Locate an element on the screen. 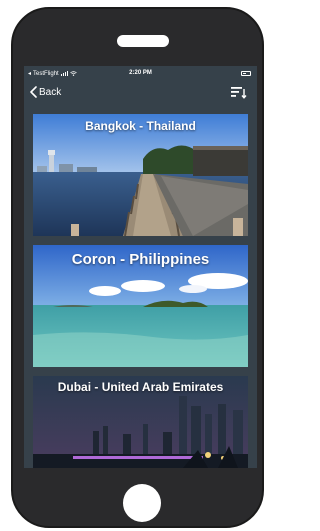 This screenshot has width=320, height=531. home-button is located at coordinates (142, 503).